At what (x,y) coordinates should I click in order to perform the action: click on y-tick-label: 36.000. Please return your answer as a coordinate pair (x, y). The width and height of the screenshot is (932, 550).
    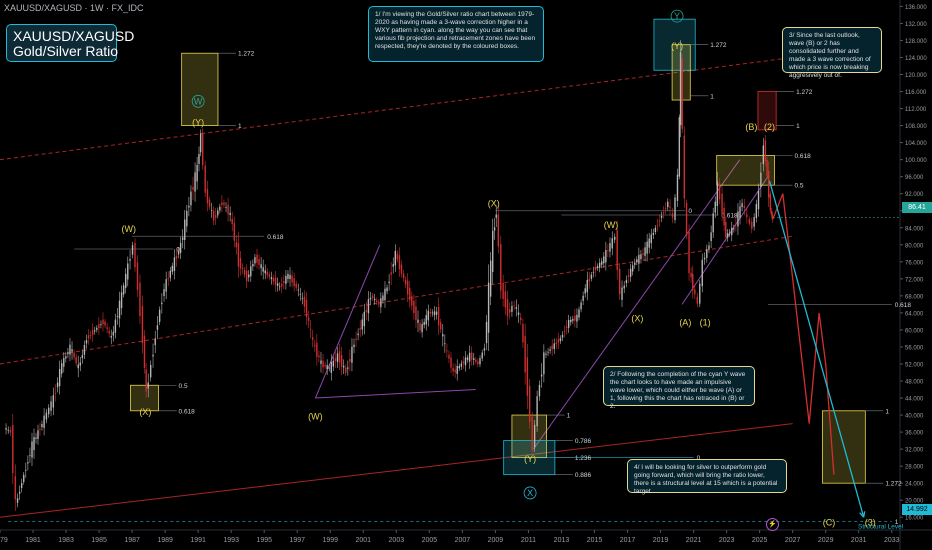
    Looking at the image, I should click on (914, 434).